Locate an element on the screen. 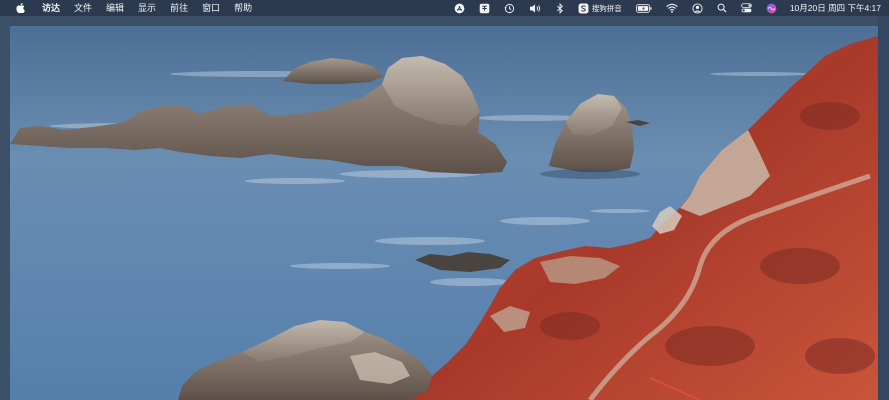  input-method-label: 搜狗拼音 is located at coordinates (606, 8).